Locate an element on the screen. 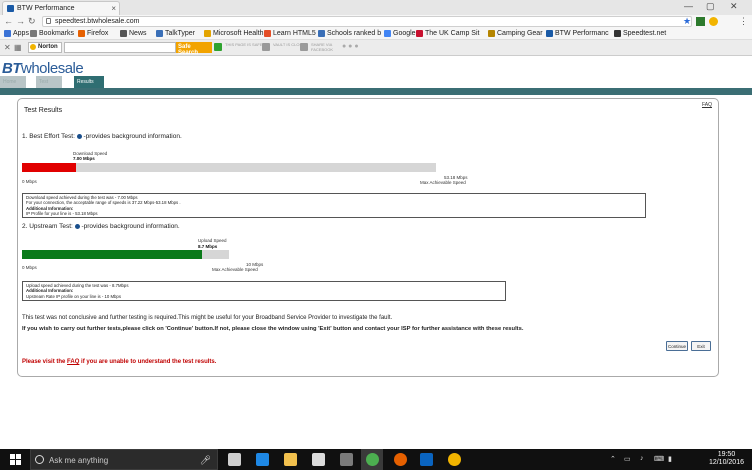 The width and height of the screenshot is (752, 470). bookmark-item: News is located at coordinates (133, 33).